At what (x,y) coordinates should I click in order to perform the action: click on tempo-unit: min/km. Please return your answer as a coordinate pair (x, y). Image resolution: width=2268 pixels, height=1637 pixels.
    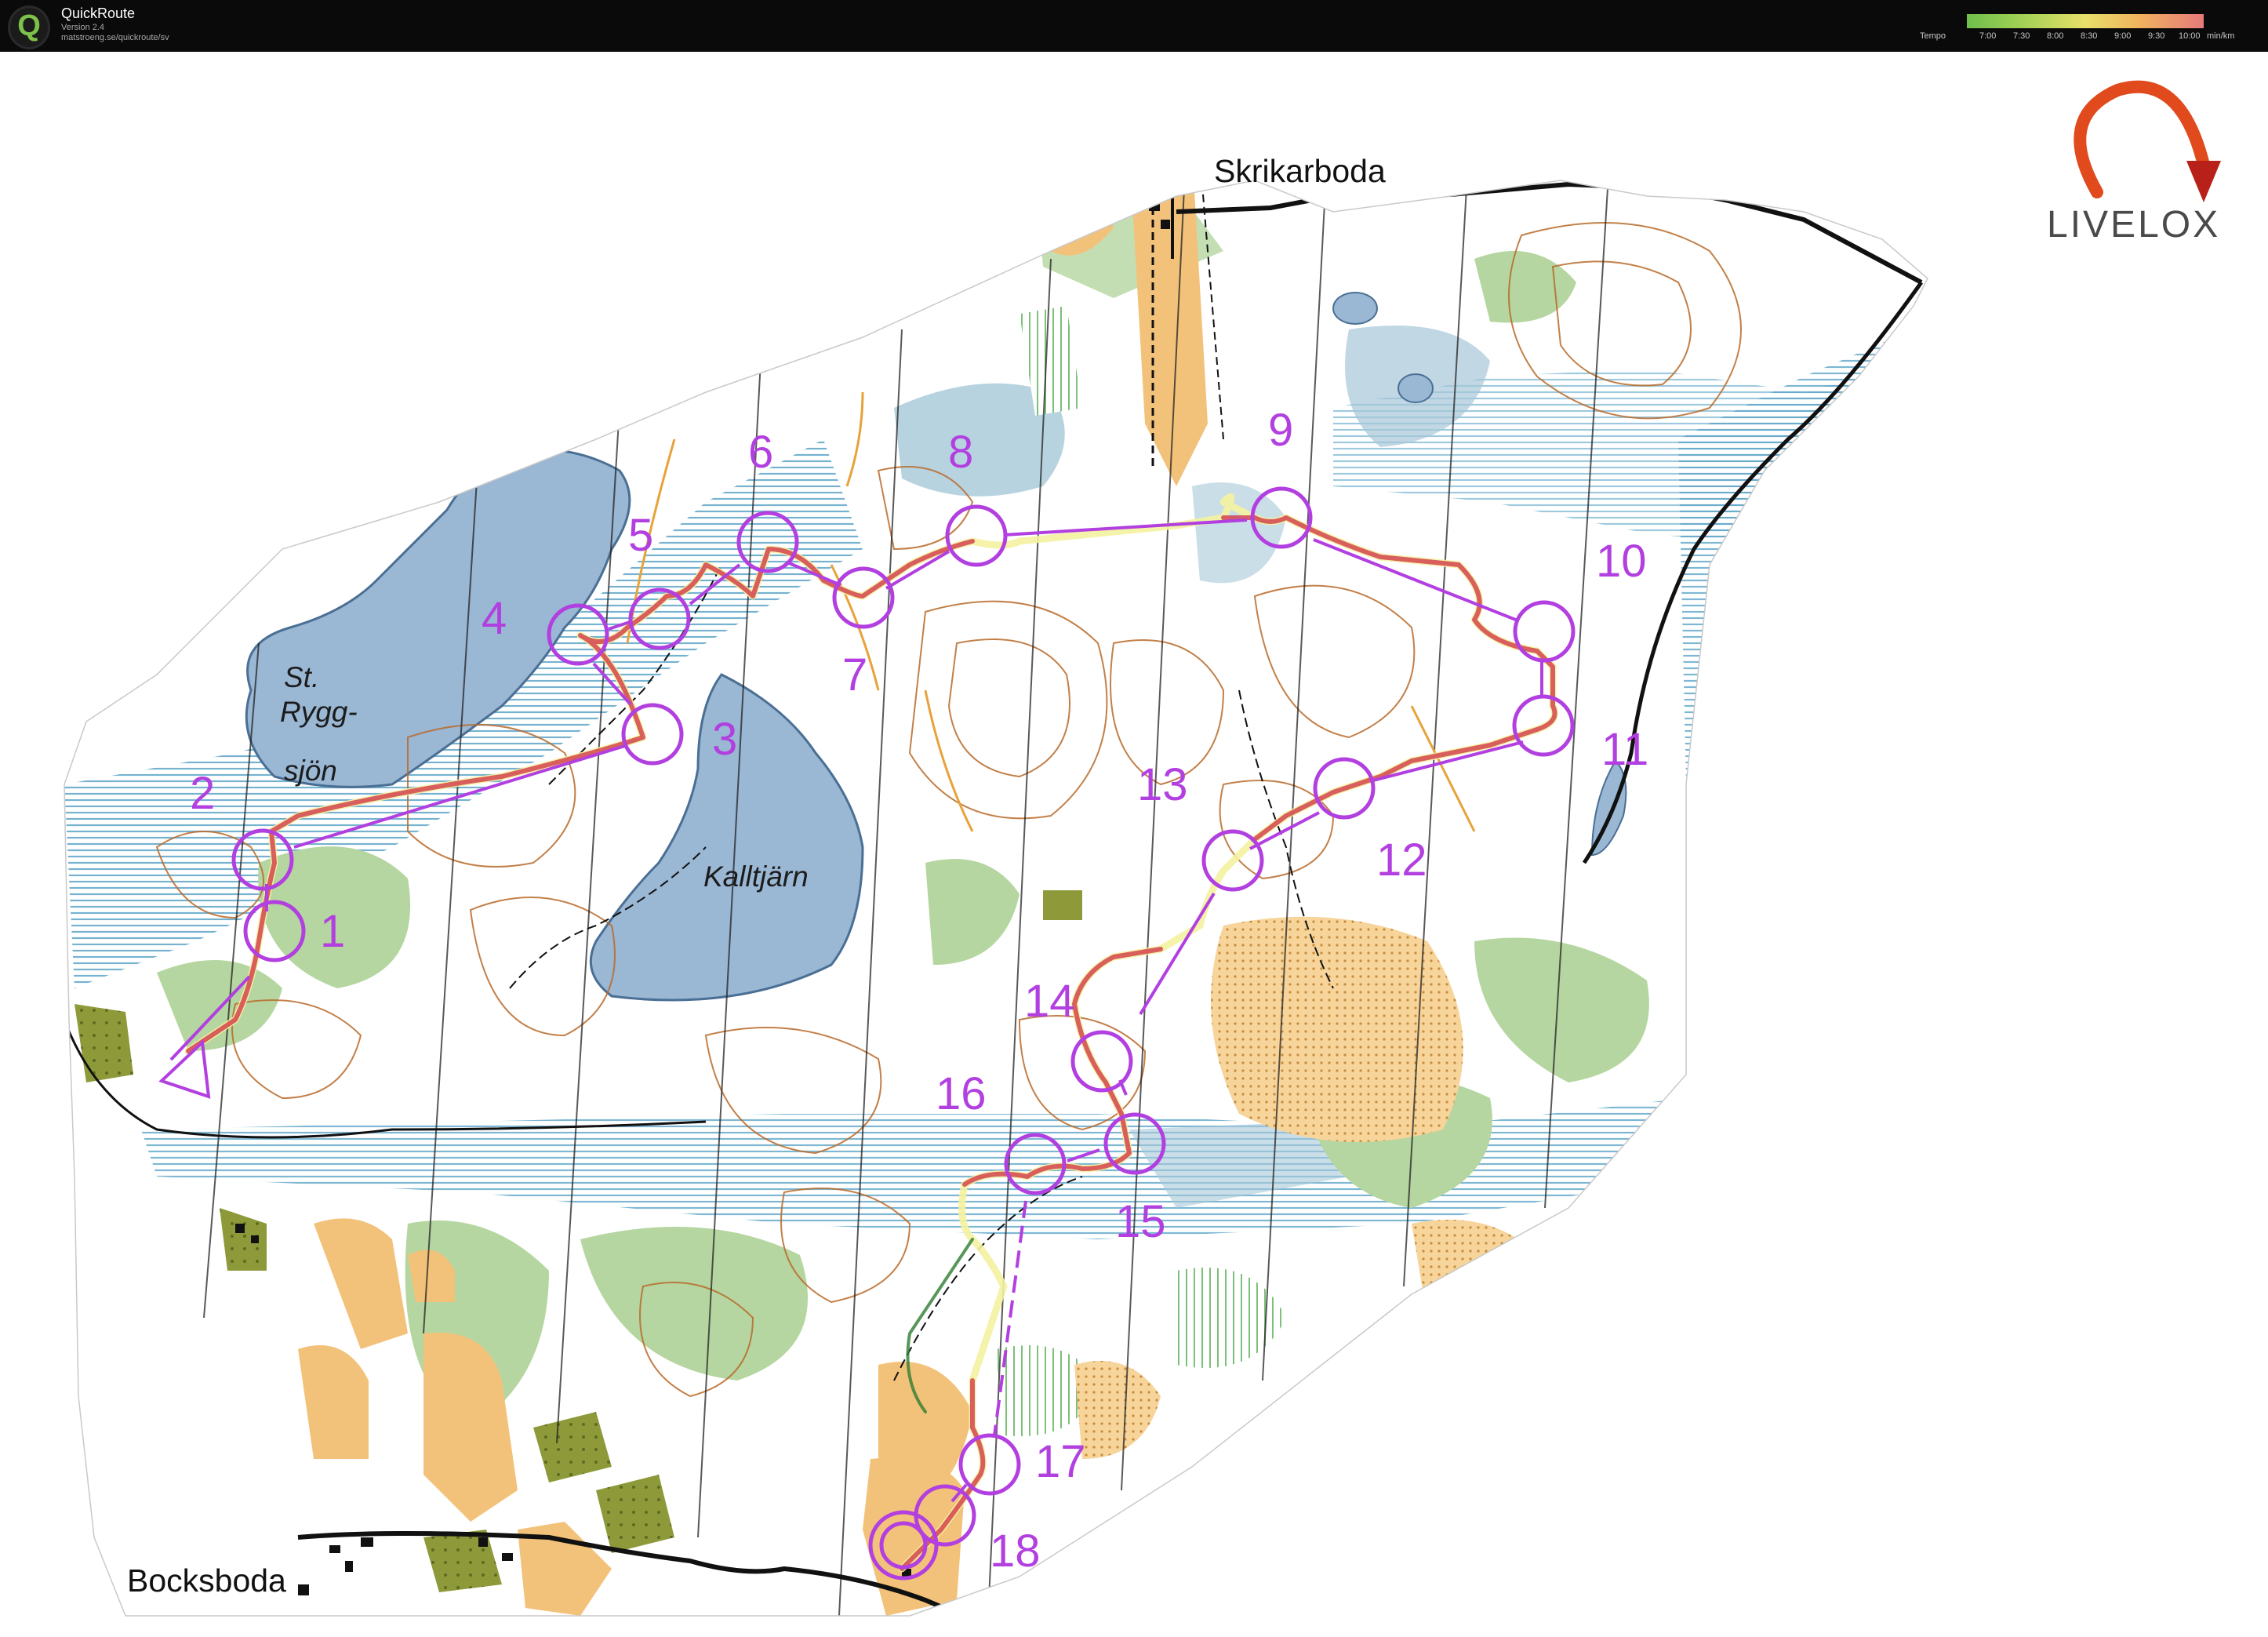
    Looking at the image, I should click on (2221, 36).